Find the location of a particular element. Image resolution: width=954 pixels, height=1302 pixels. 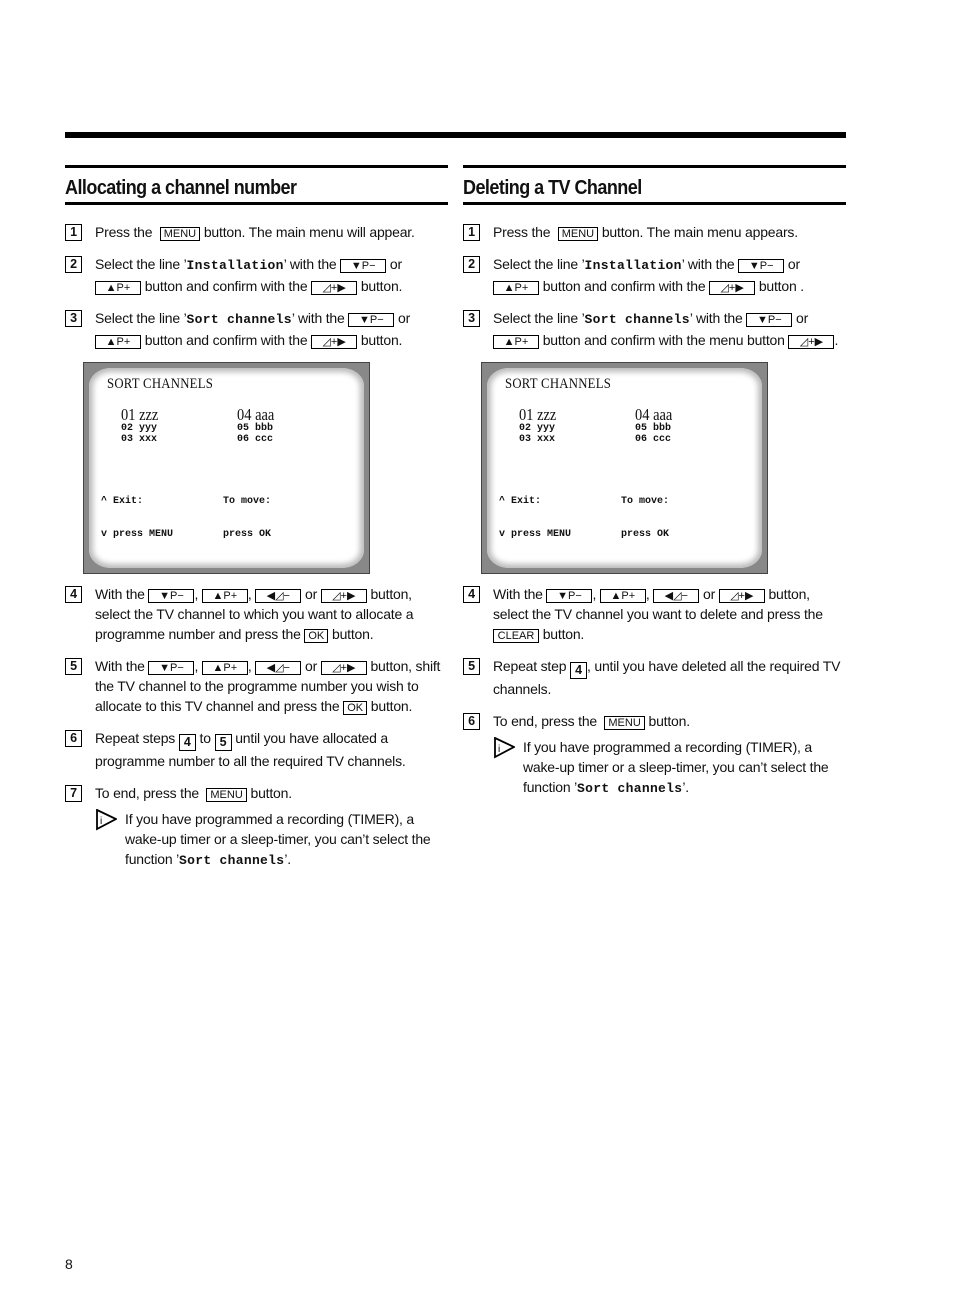

channel-selected: 01 zzz is located at coordinates (538, 414).